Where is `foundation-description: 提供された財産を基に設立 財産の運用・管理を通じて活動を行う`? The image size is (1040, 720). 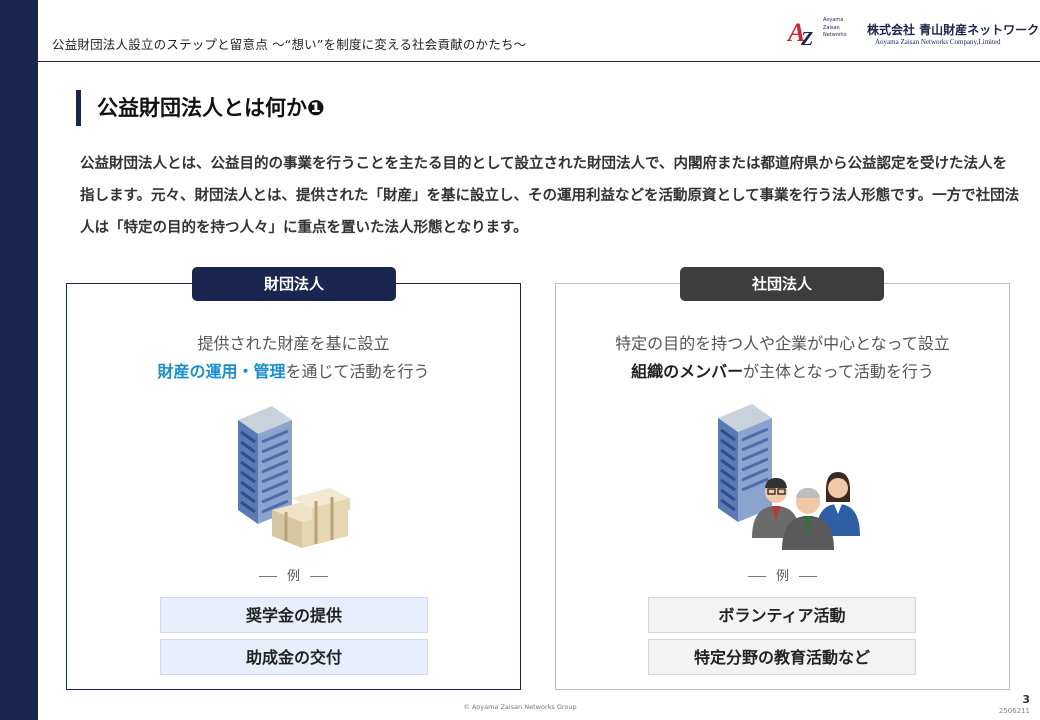
foundation-description: 提供された財産を基に設立 財産の運用・管理を通じて活動を行う is located at coordinates (293, 358).